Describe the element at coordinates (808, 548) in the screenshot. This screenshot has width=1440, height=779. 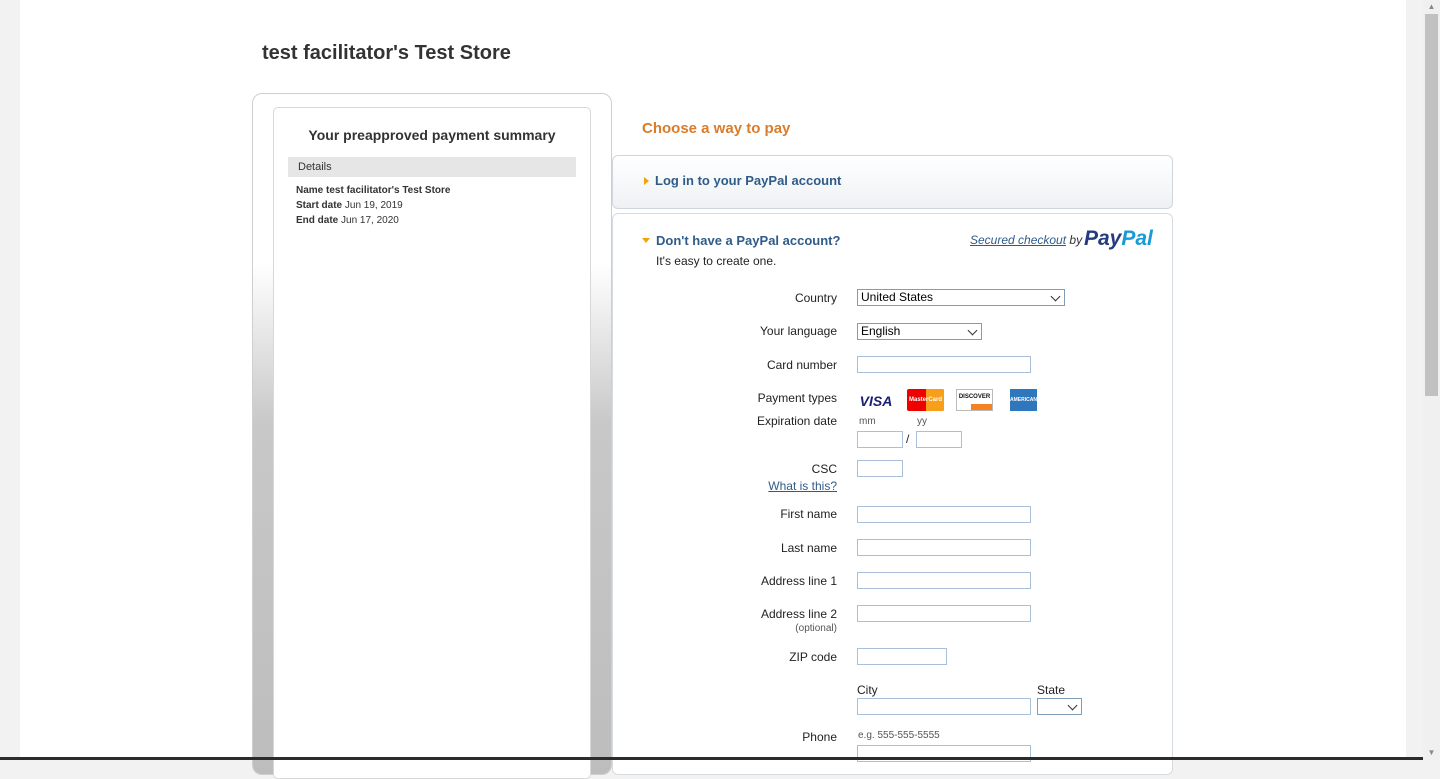
I see `last-name-label: Last name` at that location.